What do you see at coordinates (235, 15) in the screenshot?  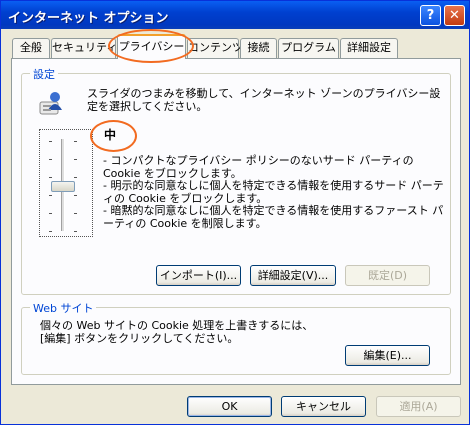 I see `title-bar: インターネット オプション ? ✕` at bounding box center [235, 15].